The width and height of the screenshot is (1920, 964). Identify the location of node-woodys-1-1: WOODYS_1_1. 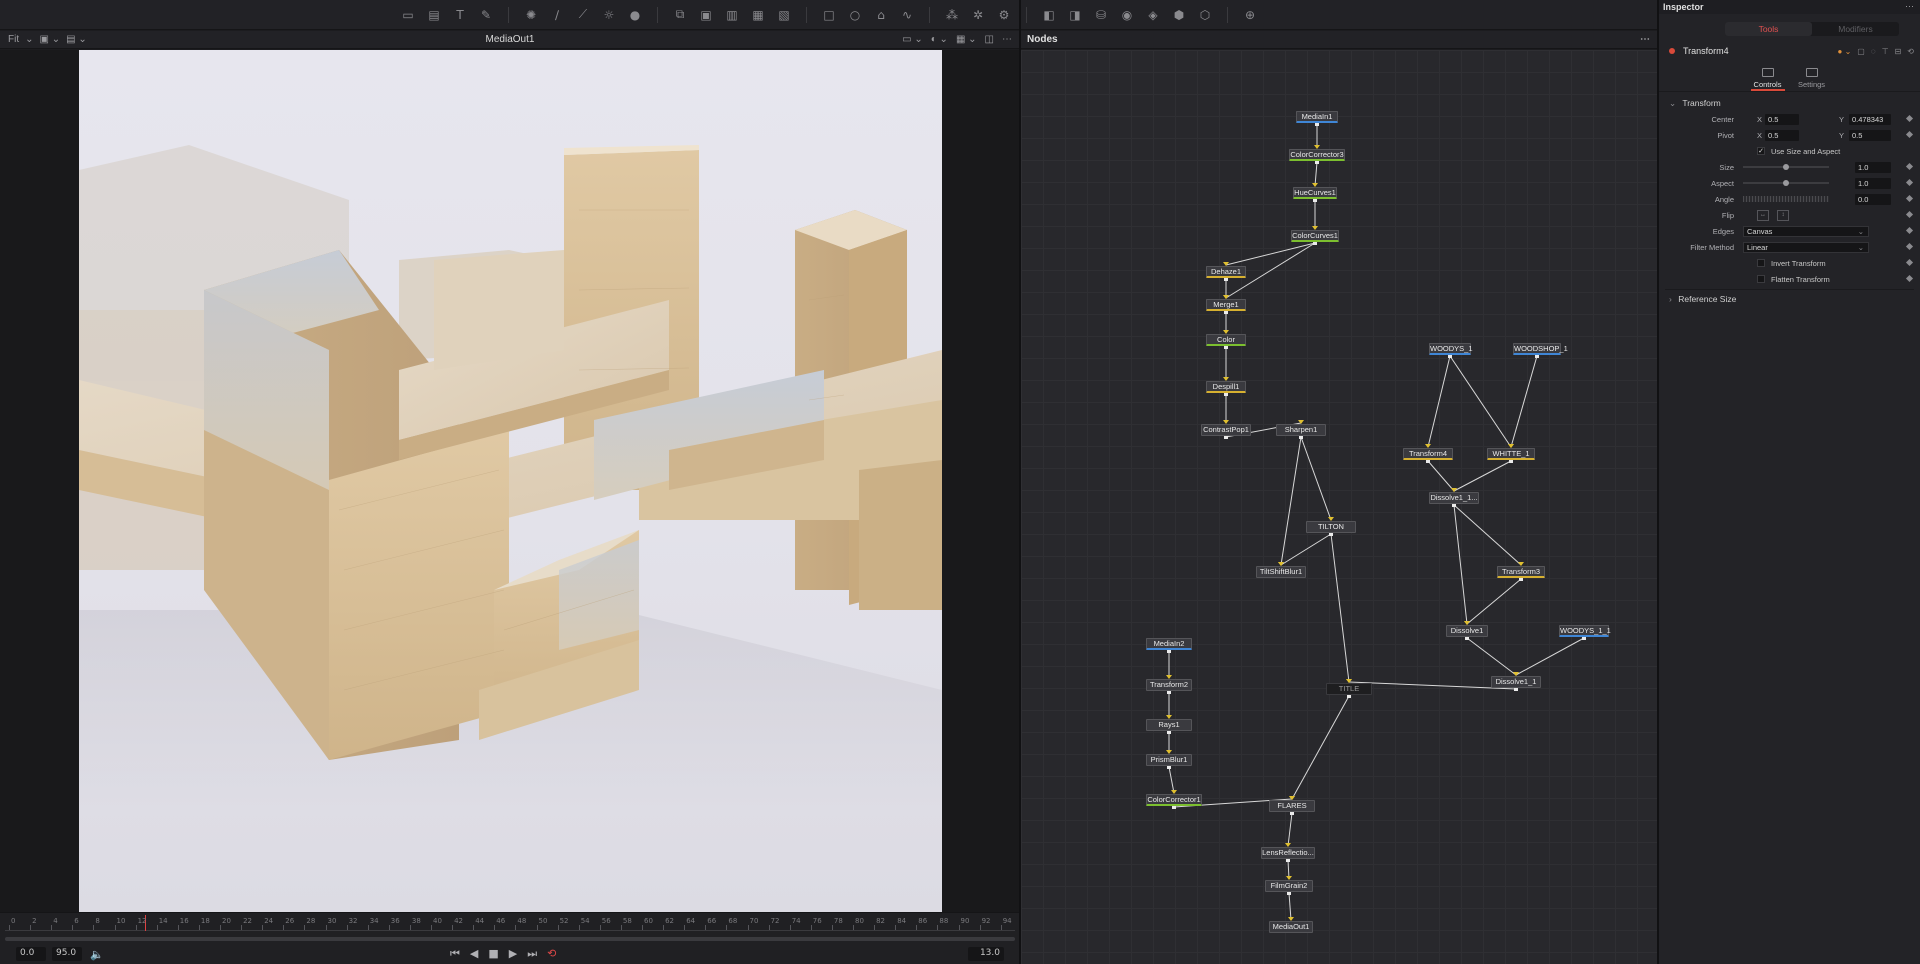
(1585, 631).